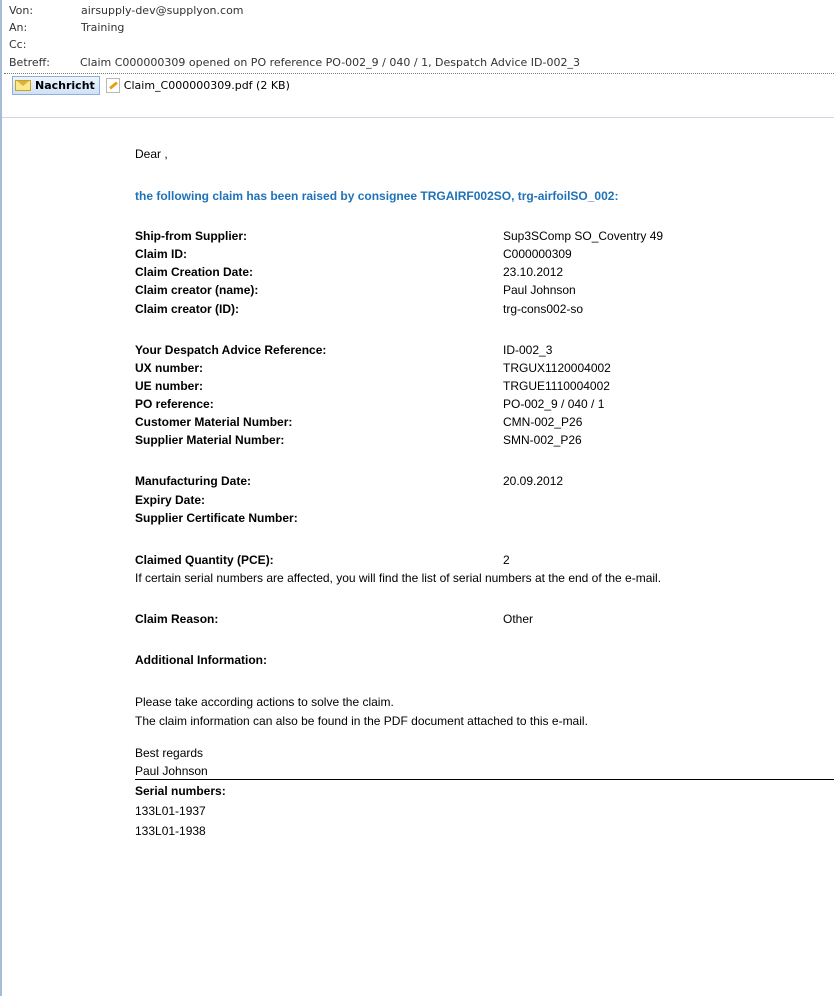  Describe the element at coordinates (180, 791) in the screenshot. I see `serials-label: Serial numbers:` at that location.